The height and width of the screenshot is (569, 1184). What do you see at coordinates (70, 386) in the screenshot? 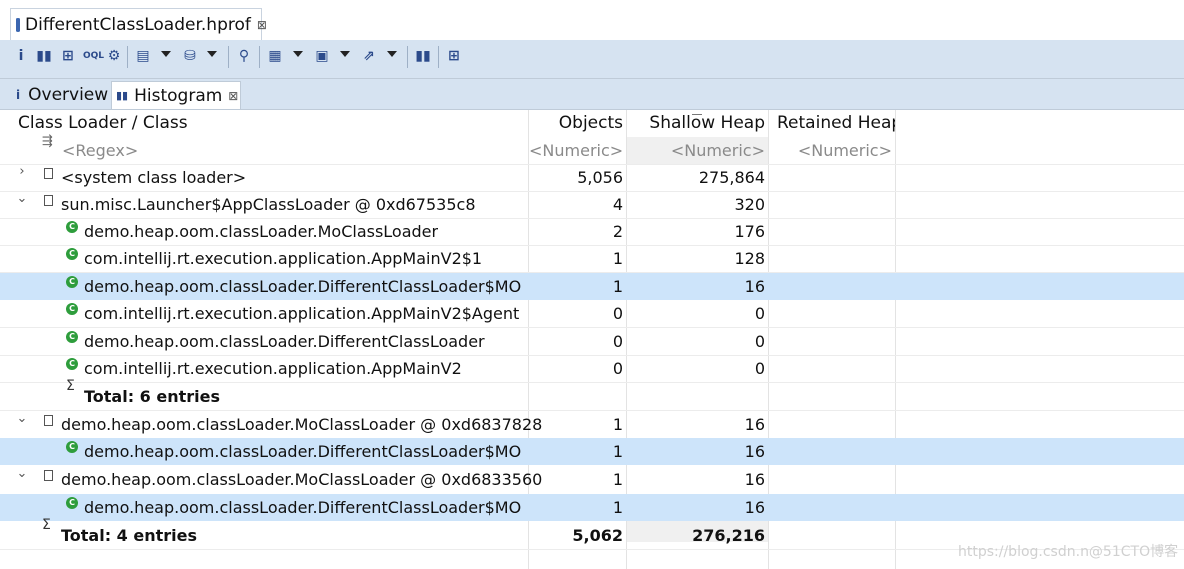
I see `sigma-icon: Σ` at bounding box center [70, 386].